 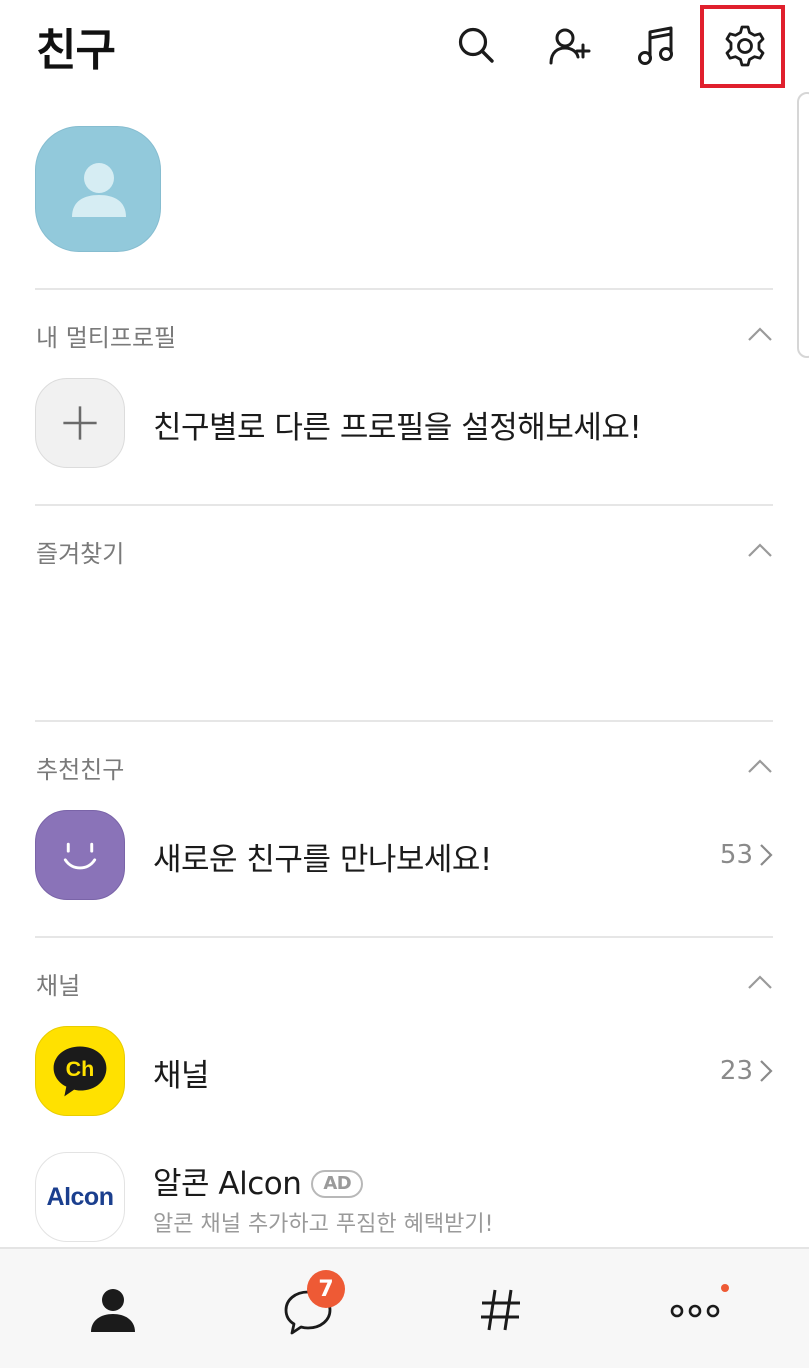 I want to click on search-button, so click(x=477, y=46).